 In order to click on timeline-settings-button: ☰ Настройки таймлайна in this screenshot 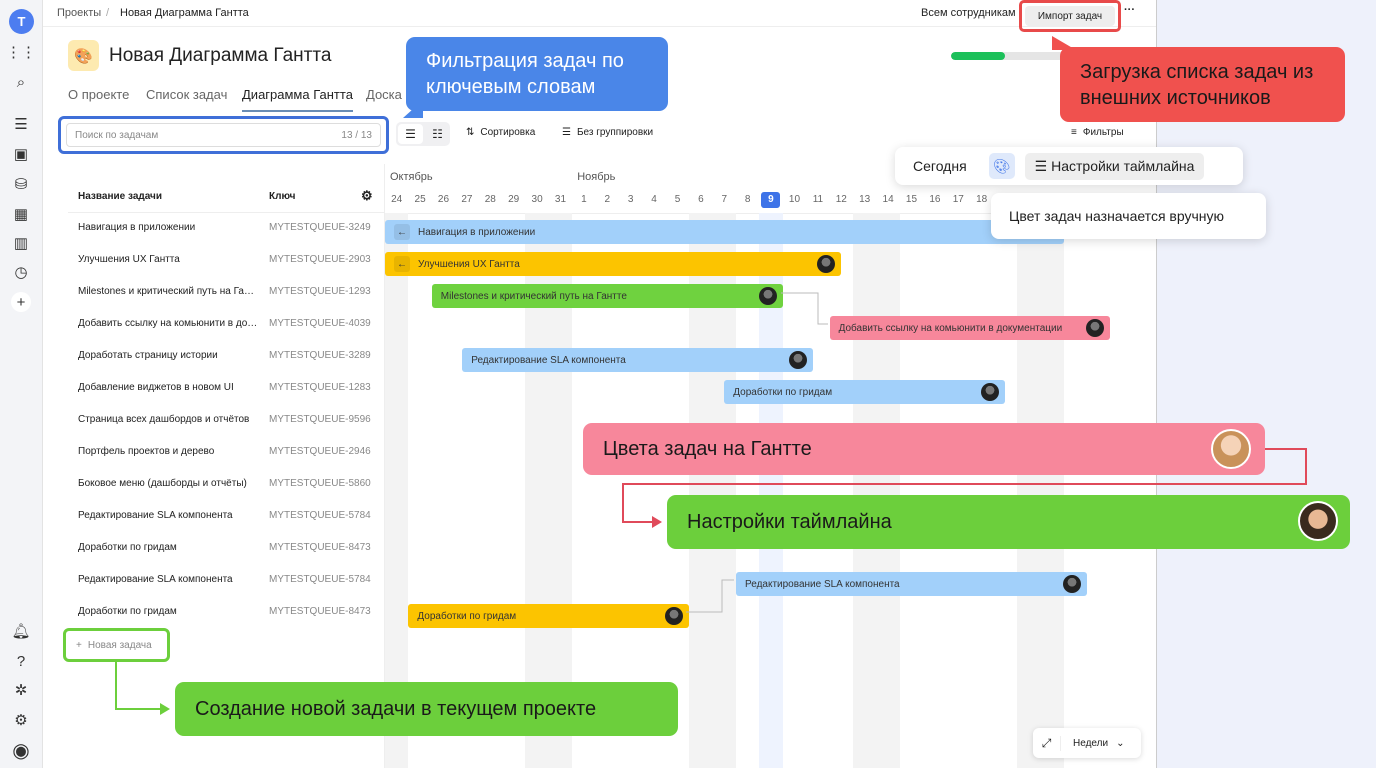, I will do `click(1114, 166)`.